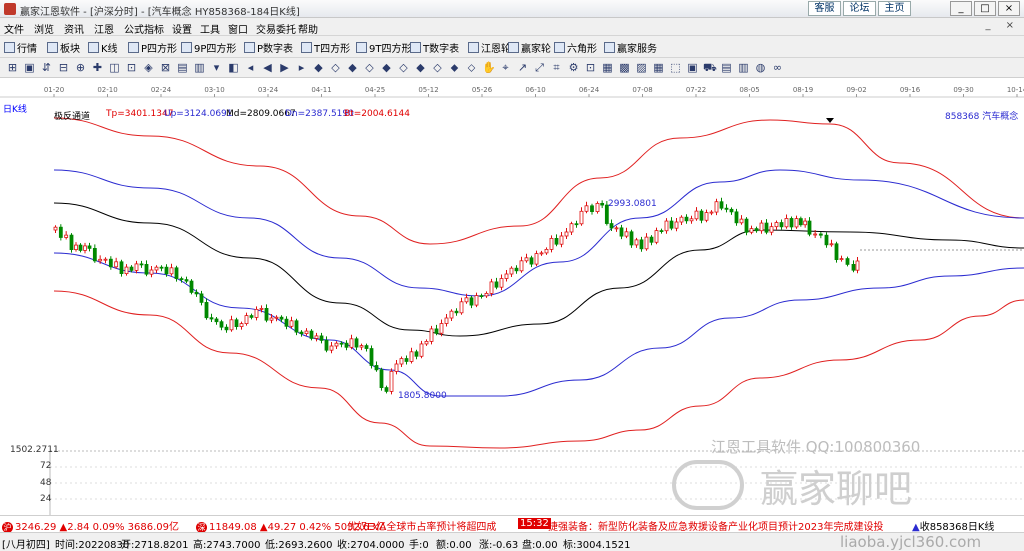  What do you see at coordinates (760, 67) in the screenshot?
I see `draw-tool-44-icon: ◍` at bounding box center [760, 67].